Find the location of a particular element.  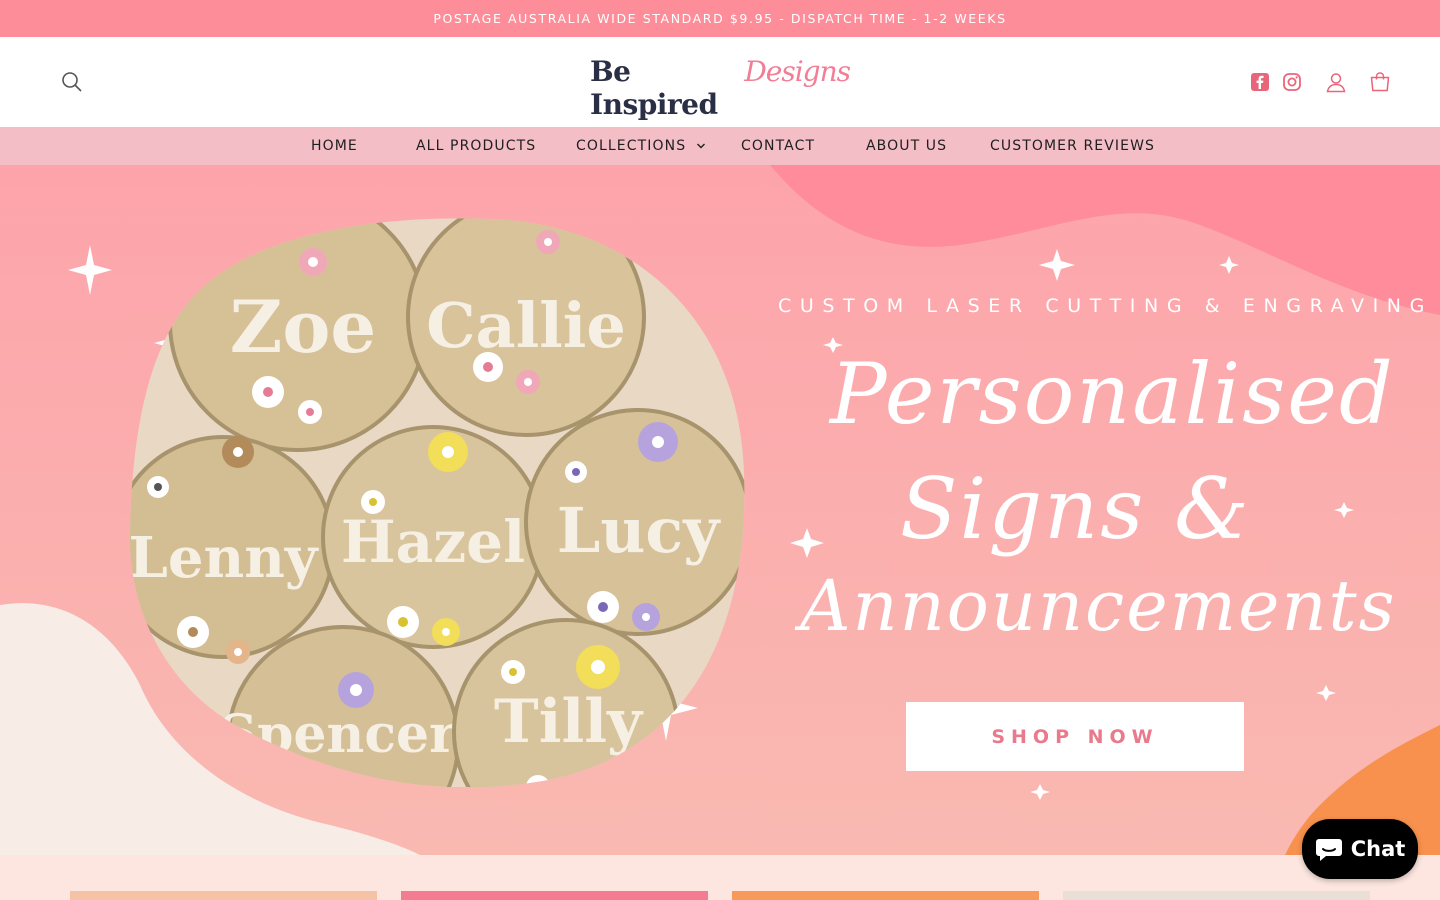

nav-item-collections-label: COLLECTIONS is located at coordinates (631, 146).